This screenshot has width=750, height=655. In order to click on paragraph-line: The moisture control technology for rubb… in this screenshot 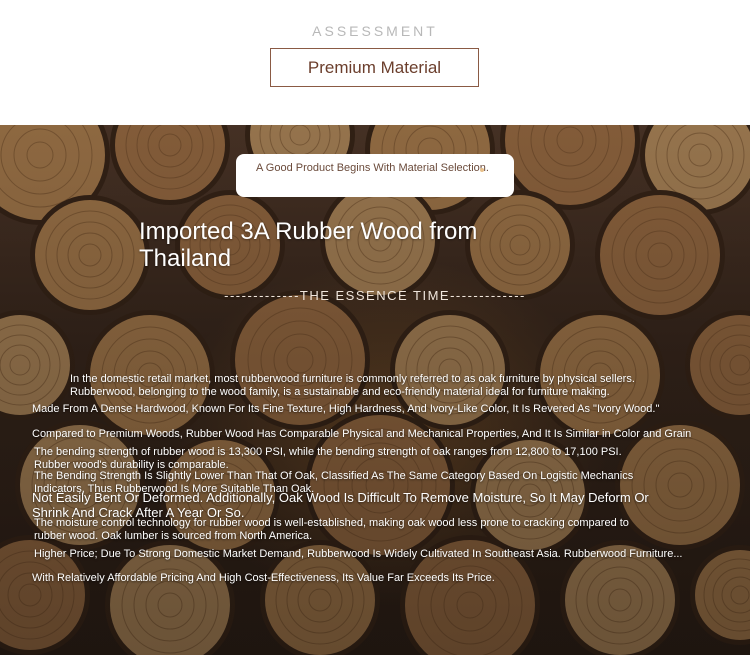, I will do `click(331, 523)`.